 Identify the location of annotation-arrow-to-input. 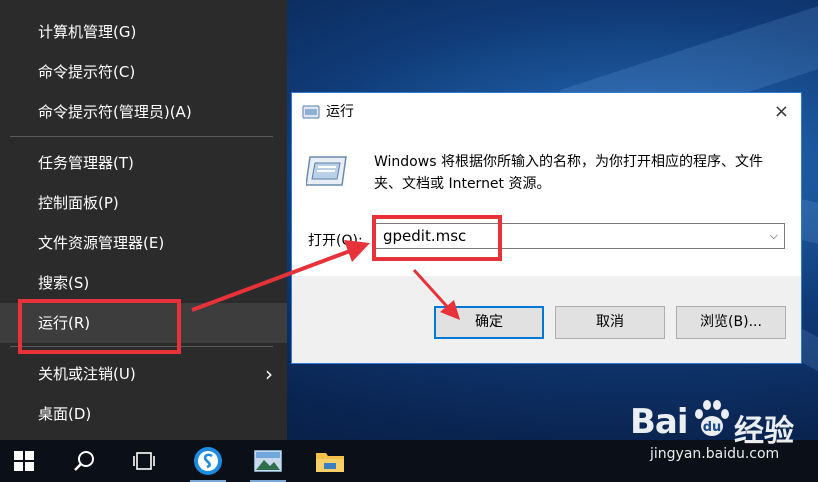
(275, 279).